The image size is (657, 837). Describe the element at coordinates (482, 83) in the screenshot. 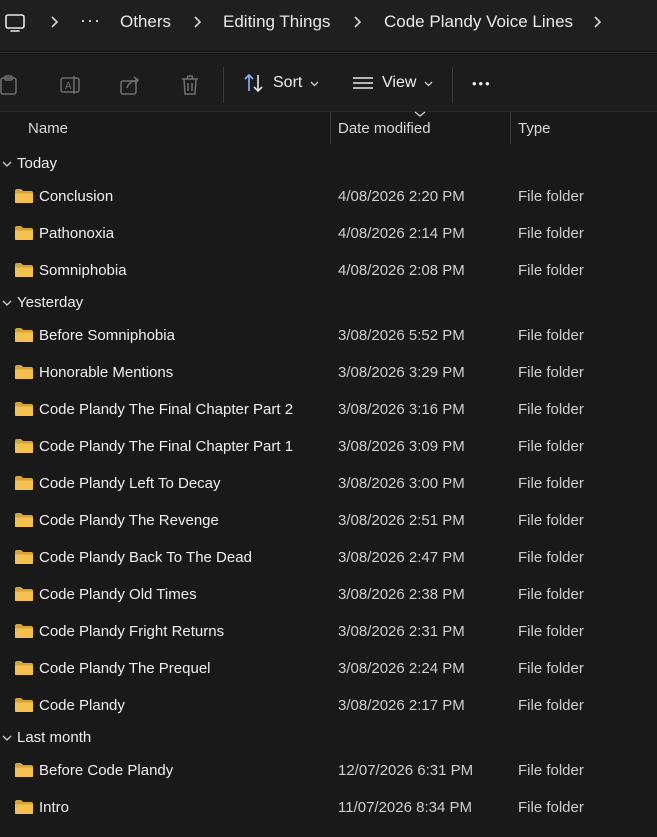

I see `more-options-button: •••` at that location.